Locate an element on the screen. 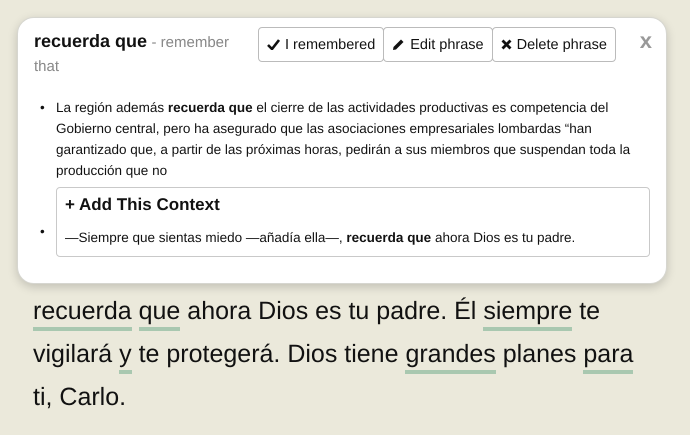 The height and width of the screenshot is (435, 690). pencil-icon is located at coordinates (399, 44).